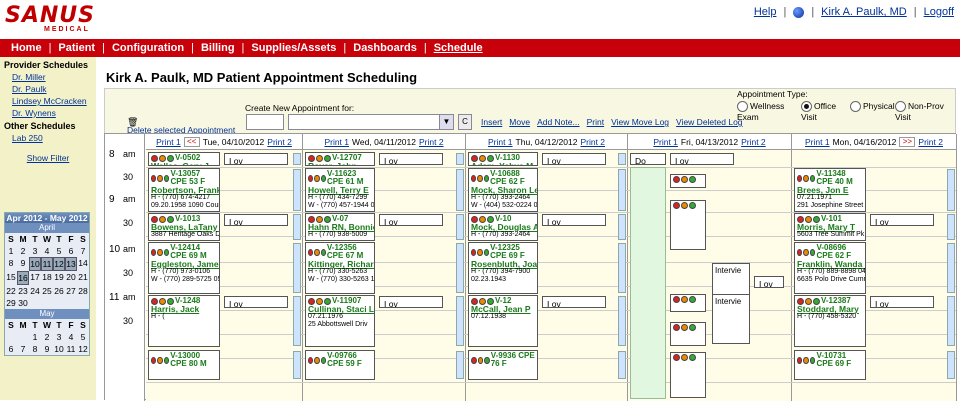 The image size is (960, 401). What do you see at coordinates (864, 12) in the screenshot?
I see `user-link: Kirk A. Paulk, MD` at bounding box center [864, 12].